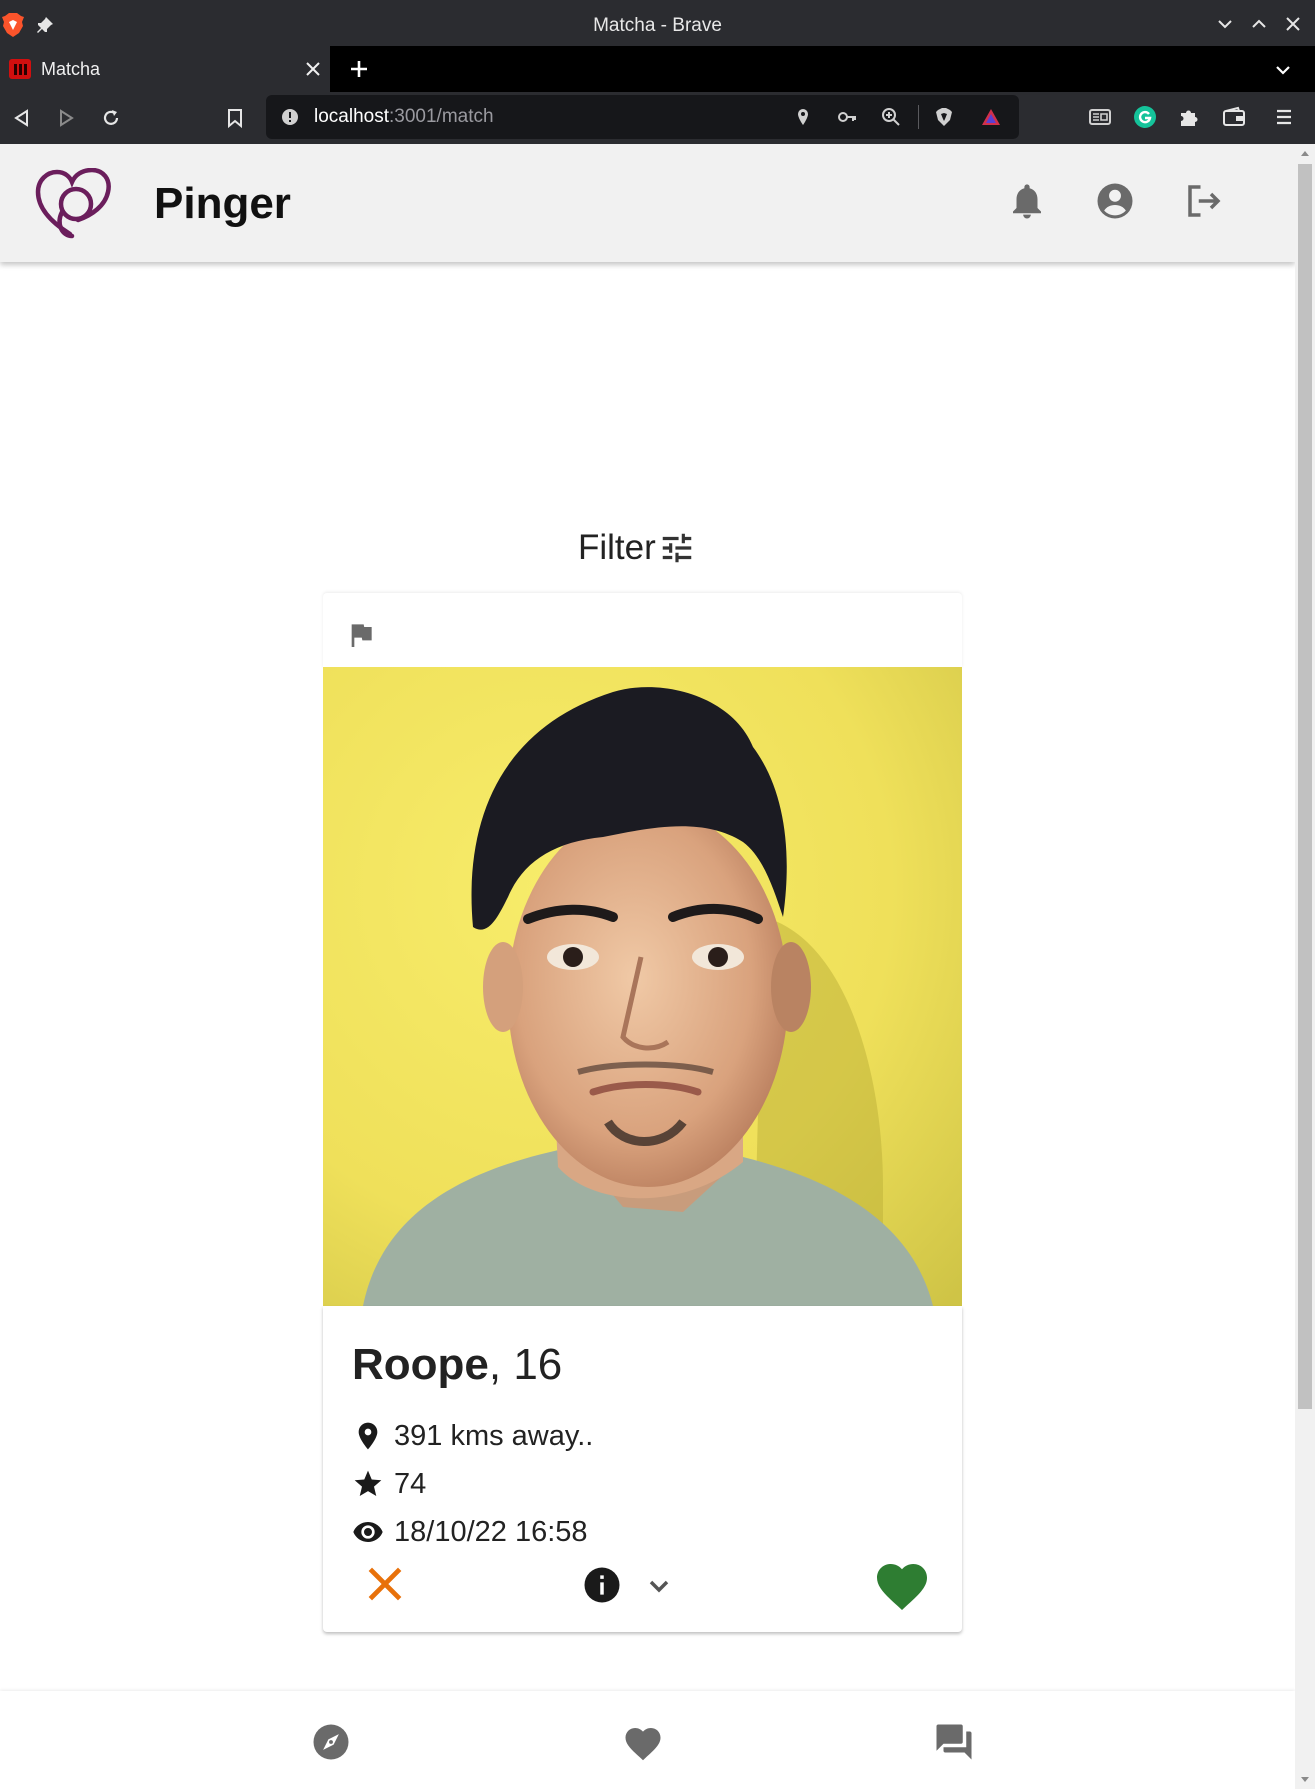  I want to click on back-icon, so click(22, 118).